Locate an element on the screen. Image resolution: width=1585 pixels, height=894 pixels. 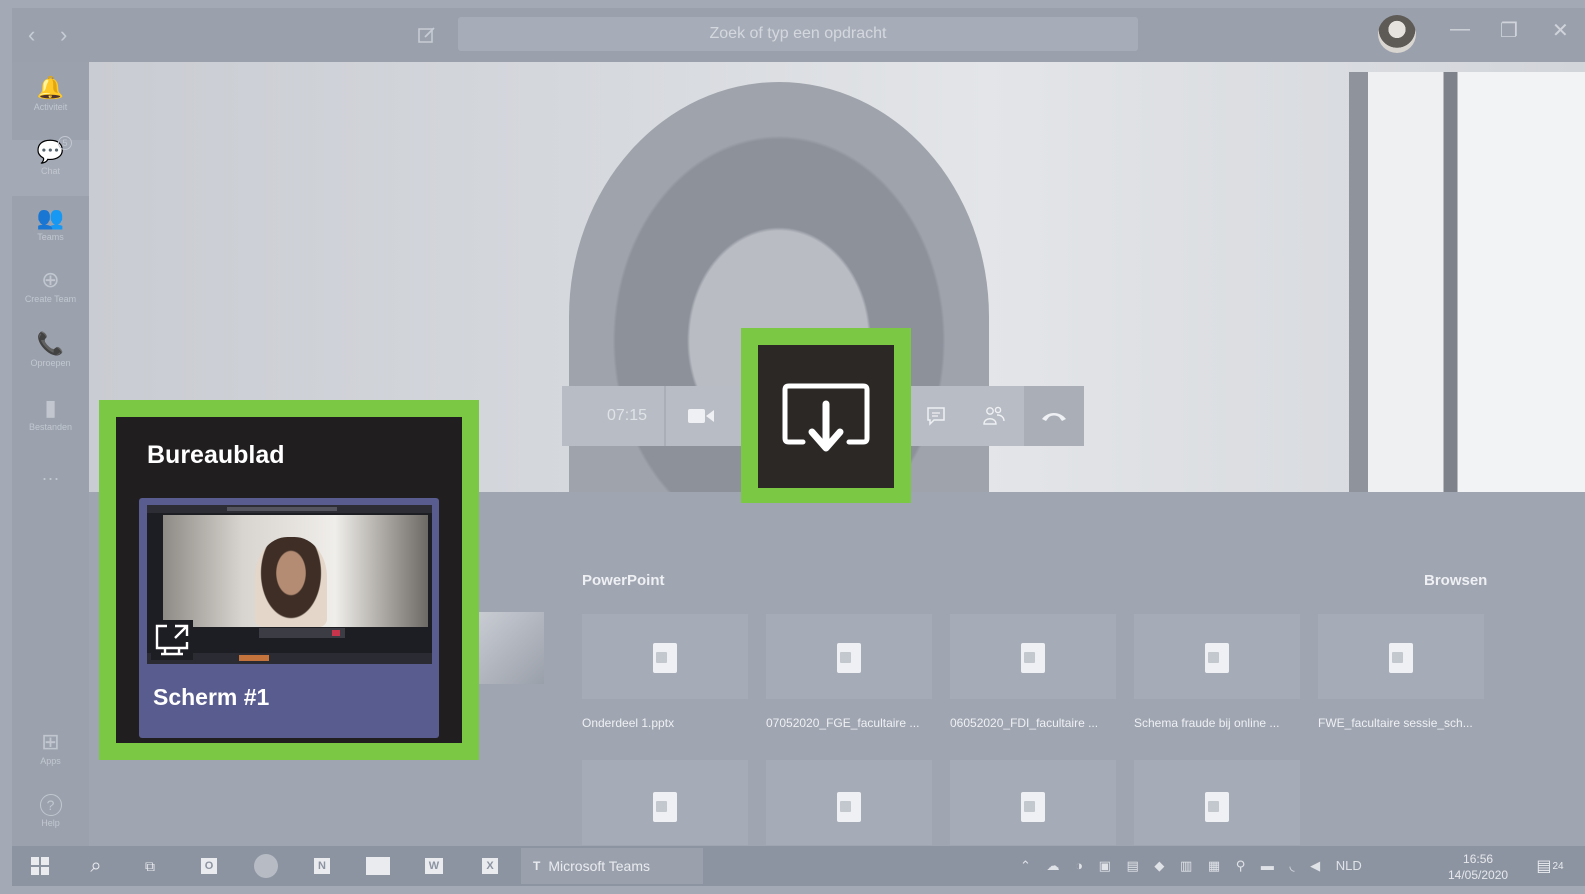
rail-item-files: ▮ Bestanden is located at coordinates (50, 414).